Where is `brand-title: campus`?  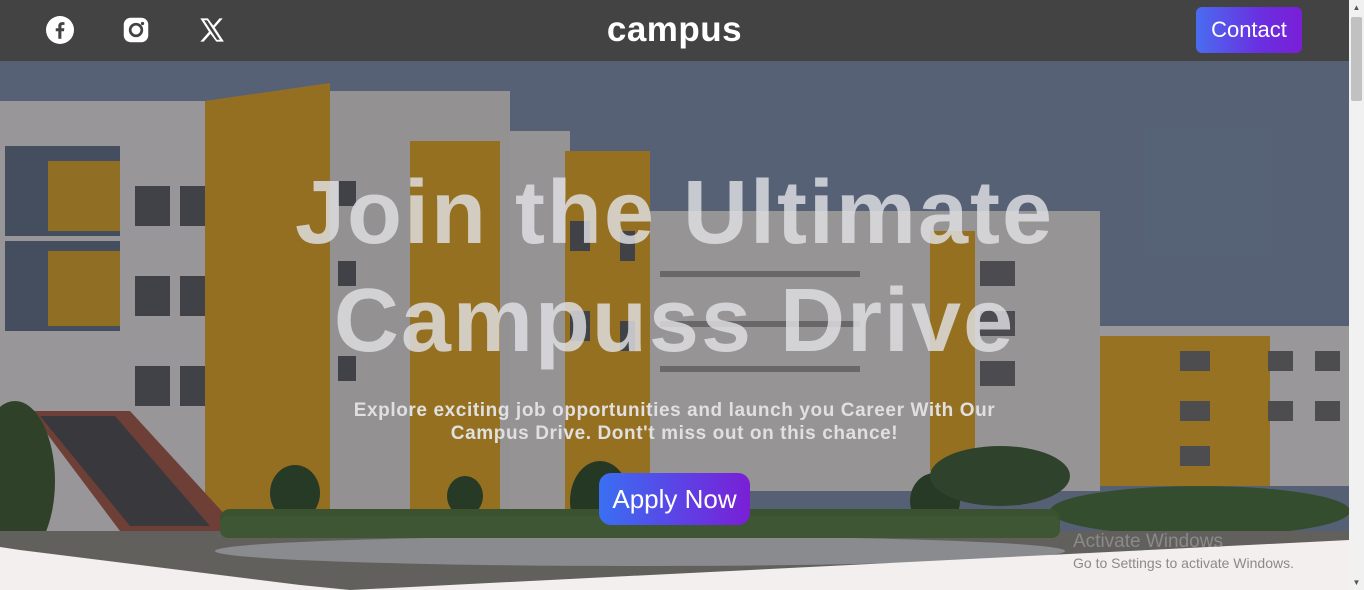 brand-title: campus is located at coordinates (674, 29).